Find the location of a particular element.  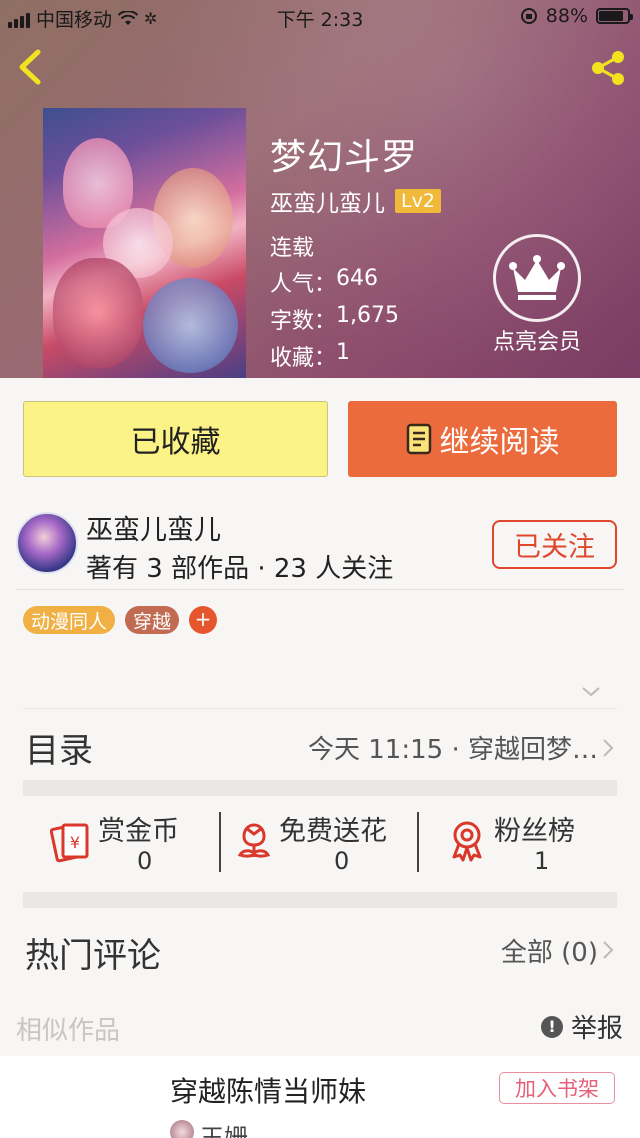

reward-coins: ¥ 赏金币 0 is located at coordinates (121, 852).